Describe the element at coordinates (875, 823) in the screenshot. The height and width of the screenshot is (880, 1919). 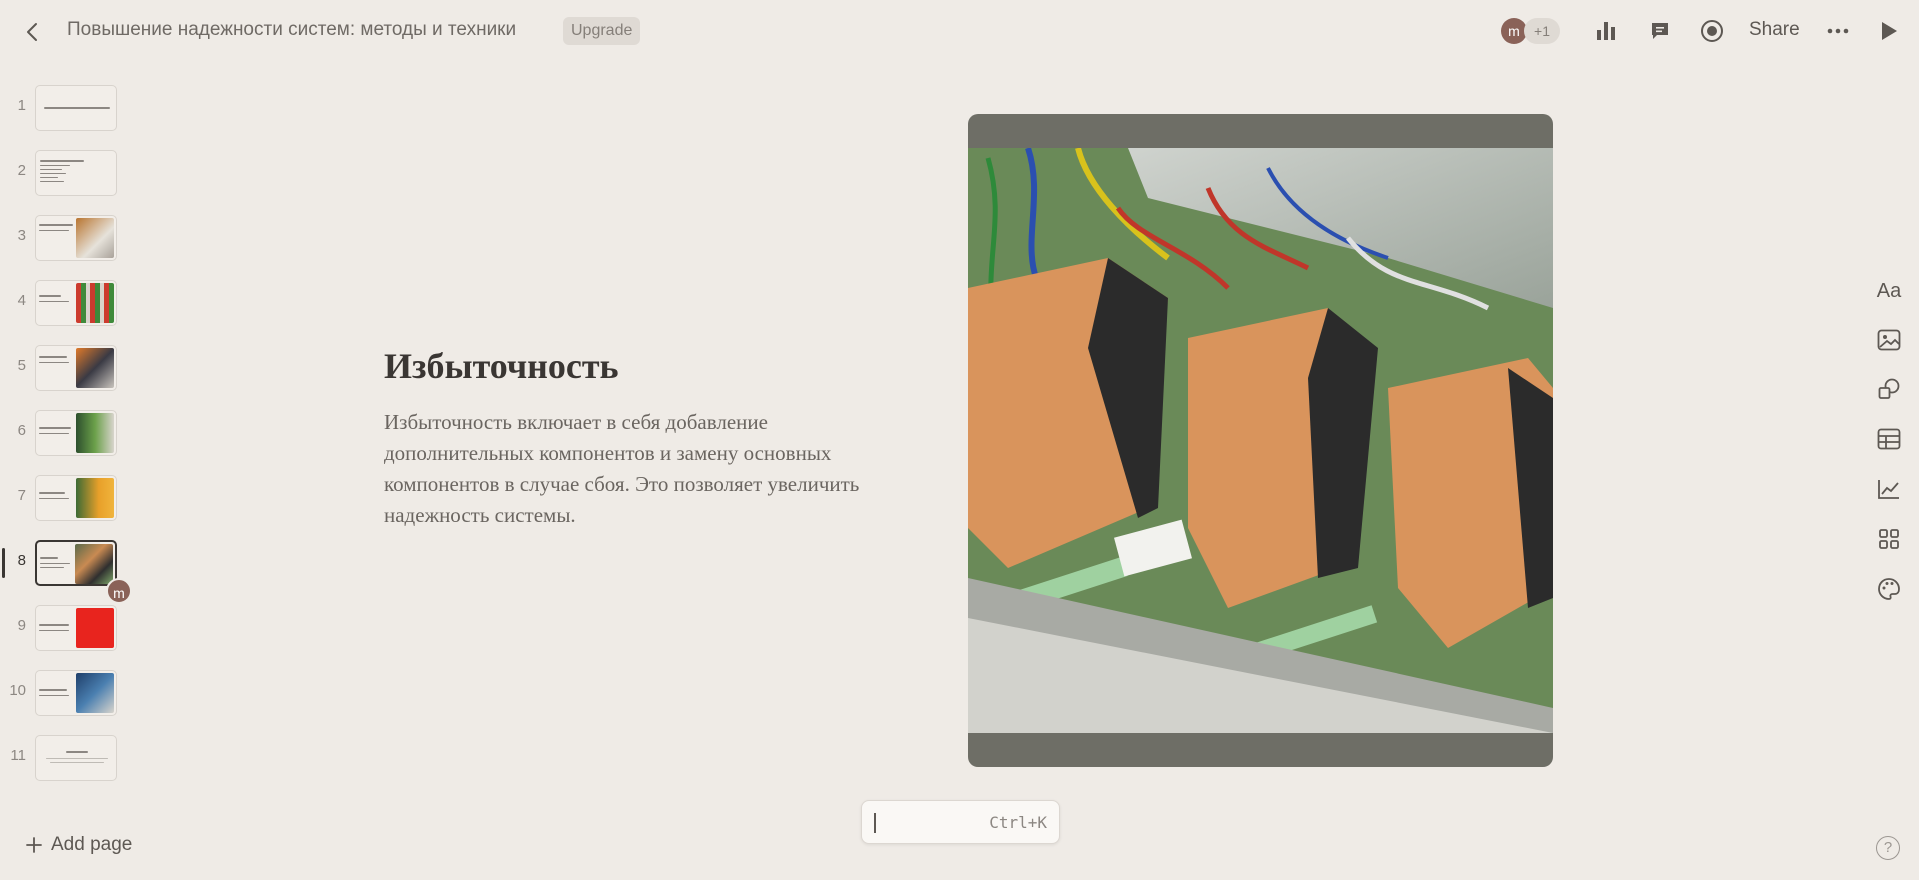
I see `text-cursor` at that location.